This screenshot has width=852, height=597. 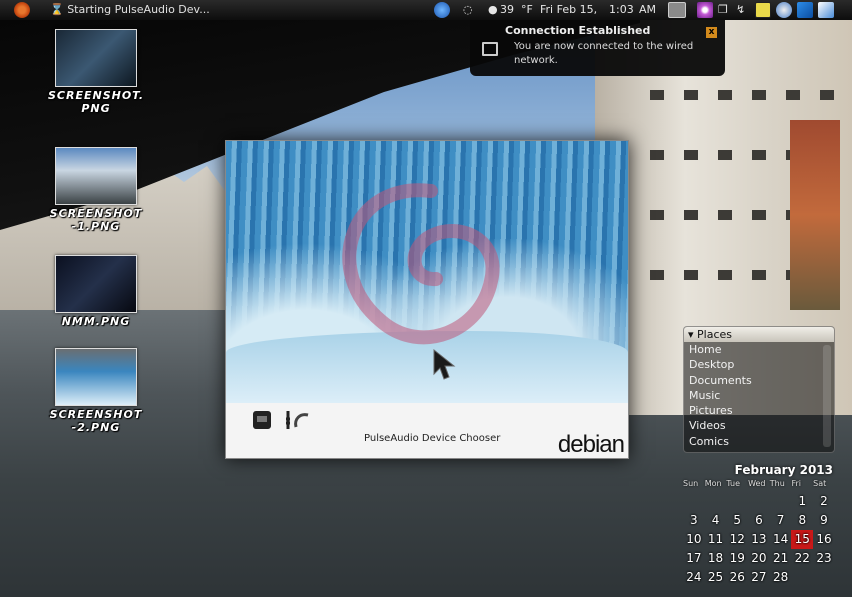 What do you see at coordinates (759, 410) in the screenshot?
I see `places-item-pictures: Pictures` at bounding box center [759, 410].